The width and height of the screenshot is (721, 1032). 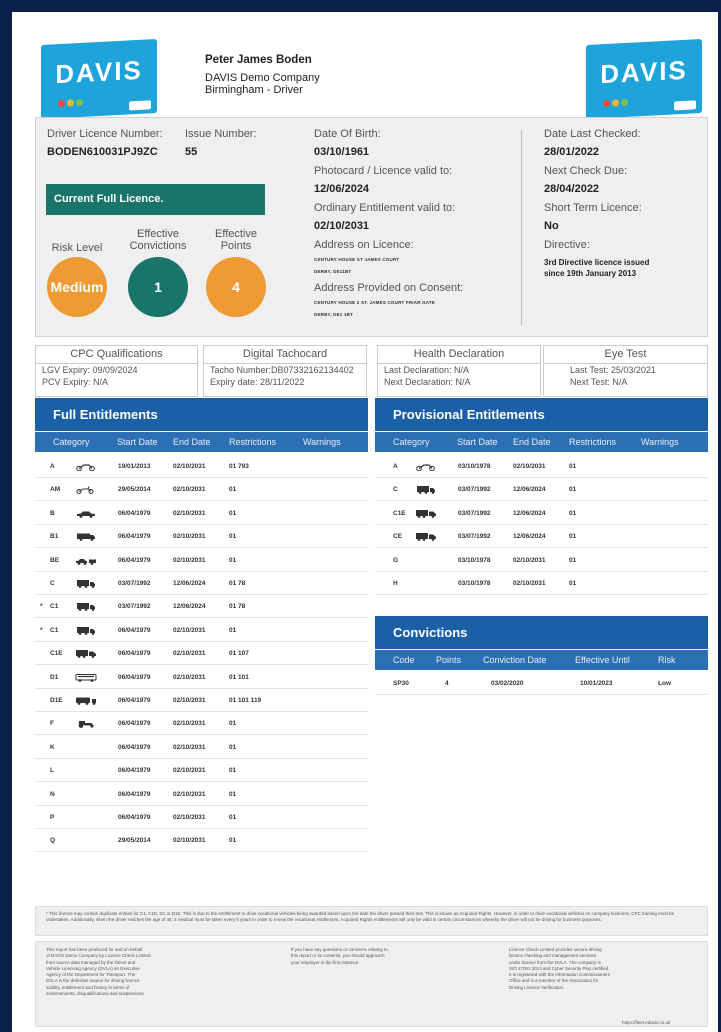 I want to click on car-icon, so click(x=86, y=515).